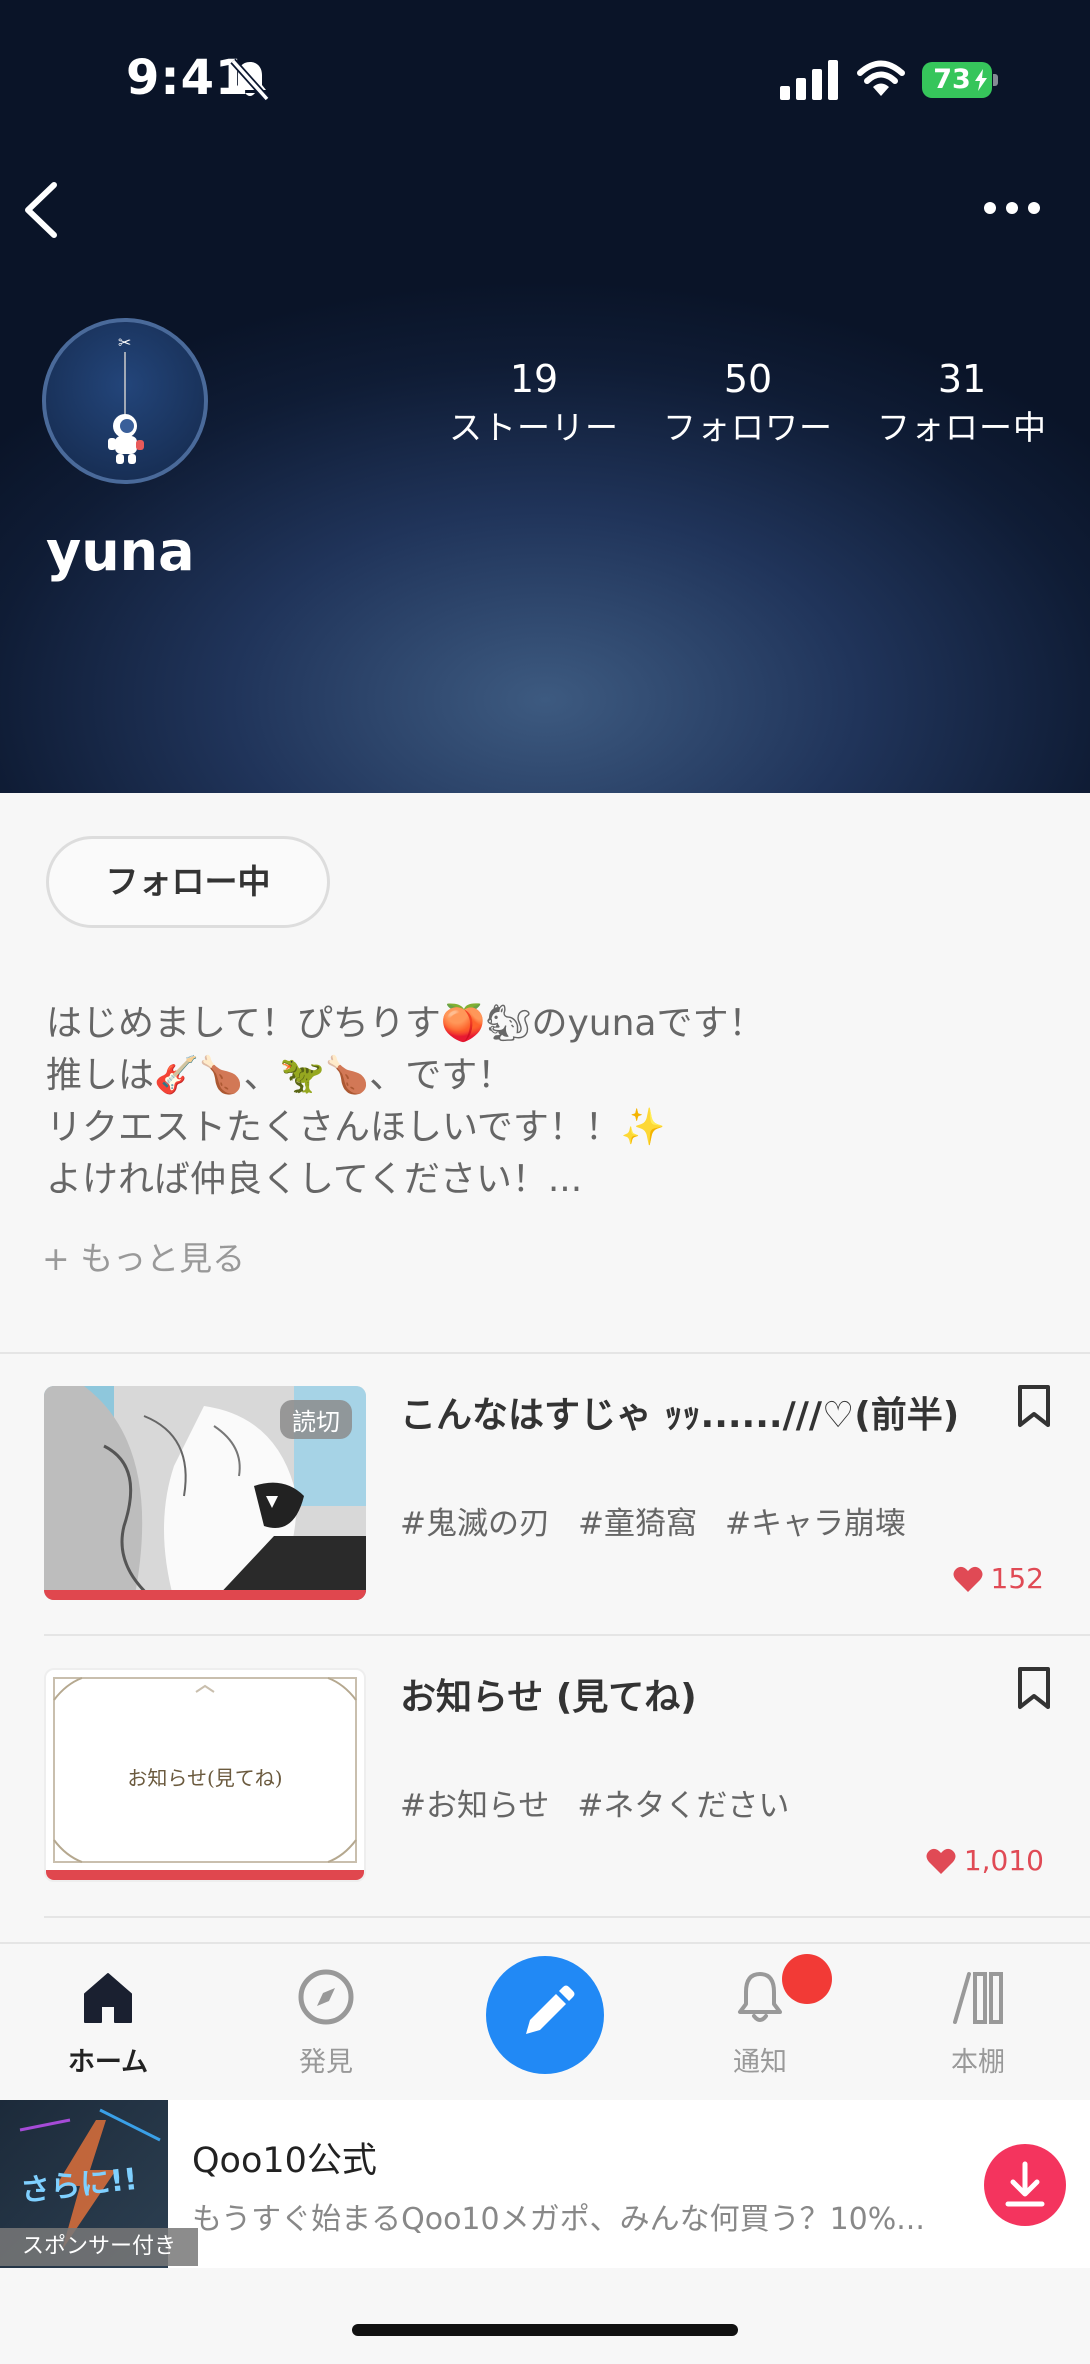 The image size is (1090, 2364). Describe the element at coordinates (205, 1493) in the screenshot. I see `story-thumbnail: 読切` at that location.